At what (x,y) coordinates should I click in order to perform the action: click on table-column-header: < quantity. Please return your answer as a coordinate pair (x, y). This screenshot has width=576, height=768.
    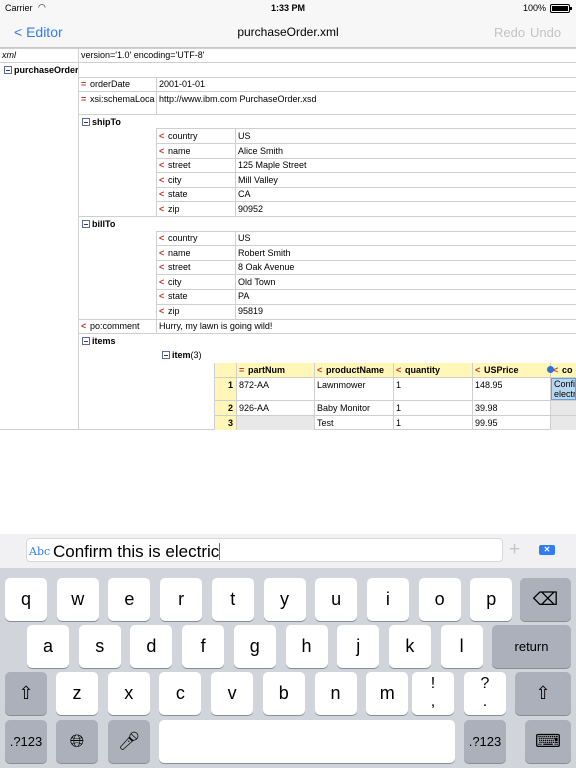
    Looking at the image, I should click on (433, 370).